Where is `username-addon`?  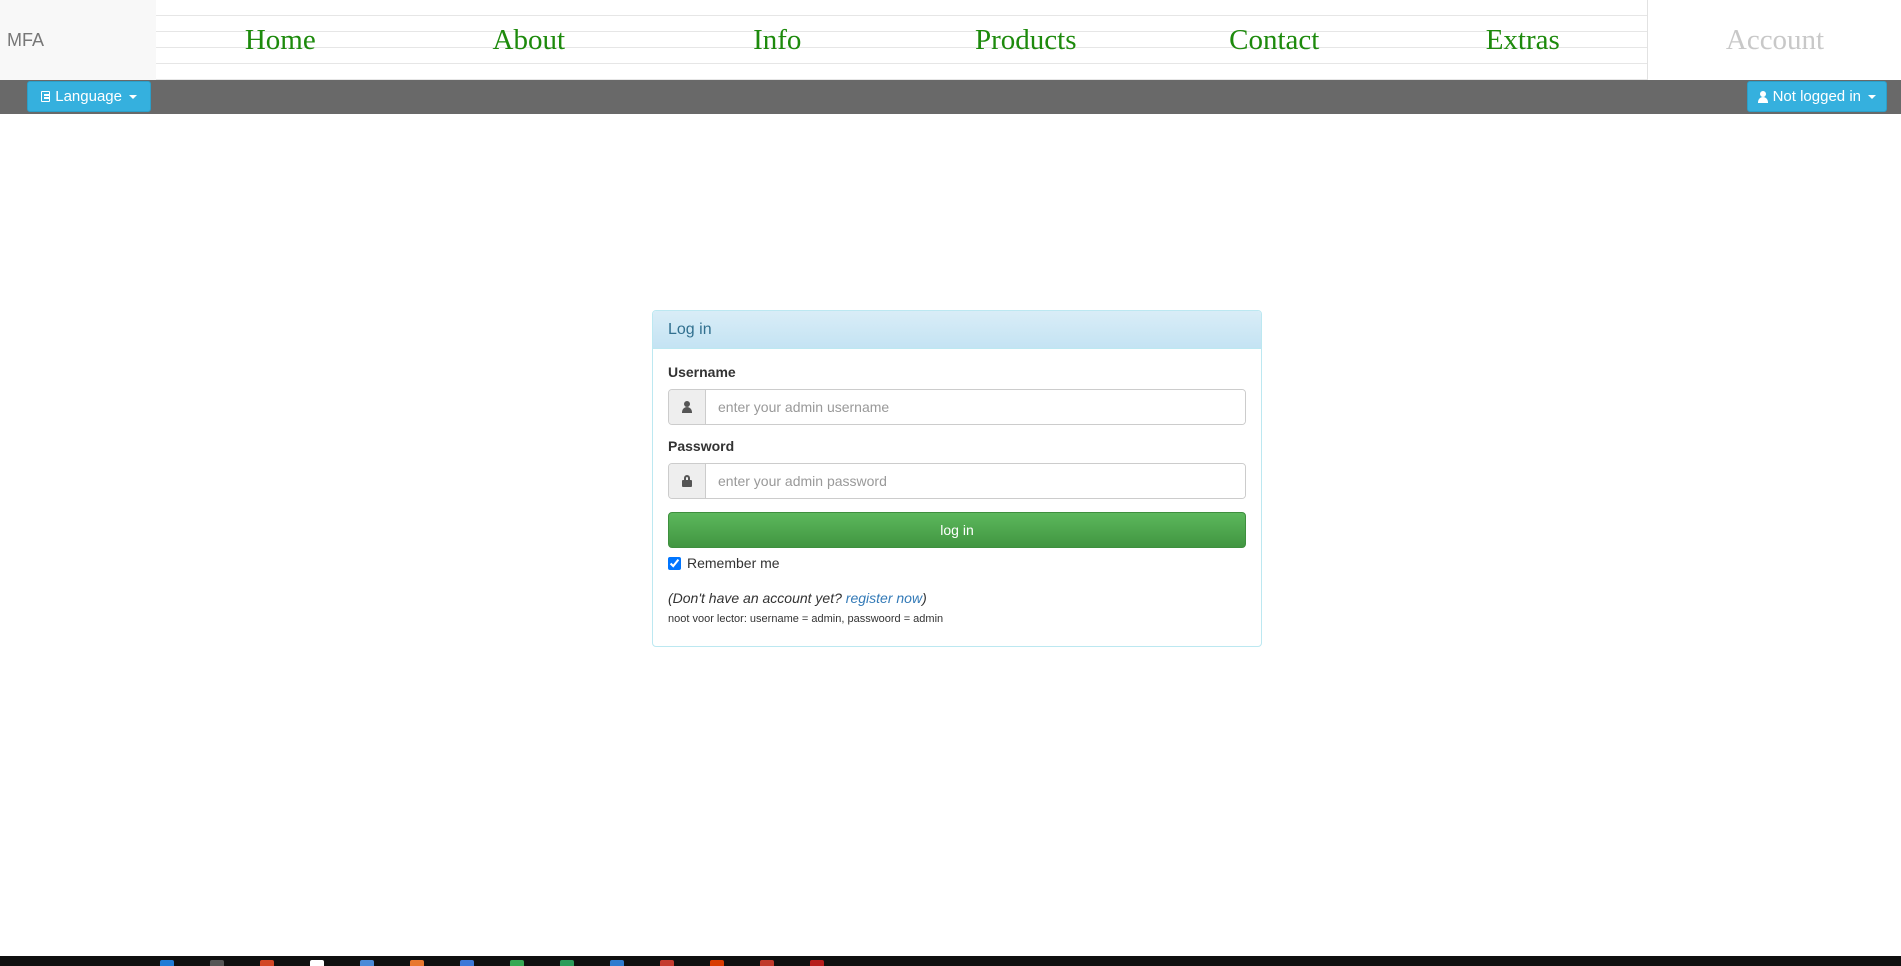
username-addon is located at coordinates (687, 407).